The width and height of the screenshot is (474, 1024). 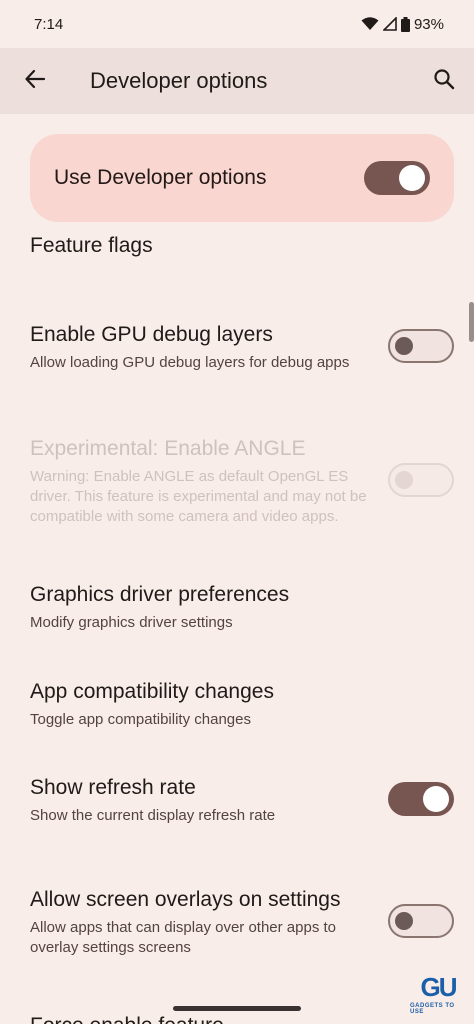 What do you see at coordinates (237, 1008) in the screenshot?
I see `gesture-nav-handle` at bounding box center [237, 1008].